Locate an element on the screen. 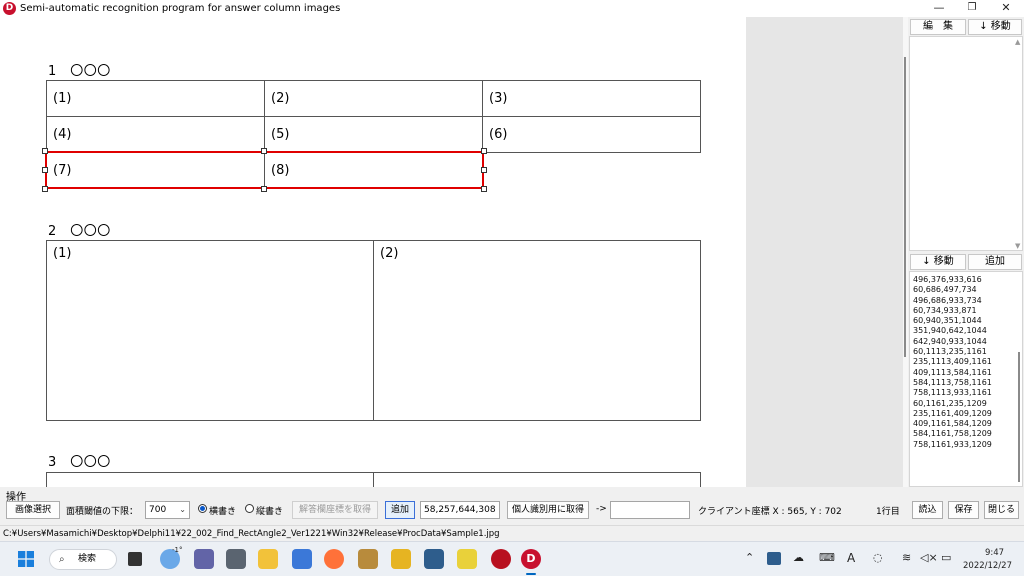 The width and height of the screenshot is (1024, 576). coords-list-item: 758,1161,933,1209 is located at coordinates (967, 445).